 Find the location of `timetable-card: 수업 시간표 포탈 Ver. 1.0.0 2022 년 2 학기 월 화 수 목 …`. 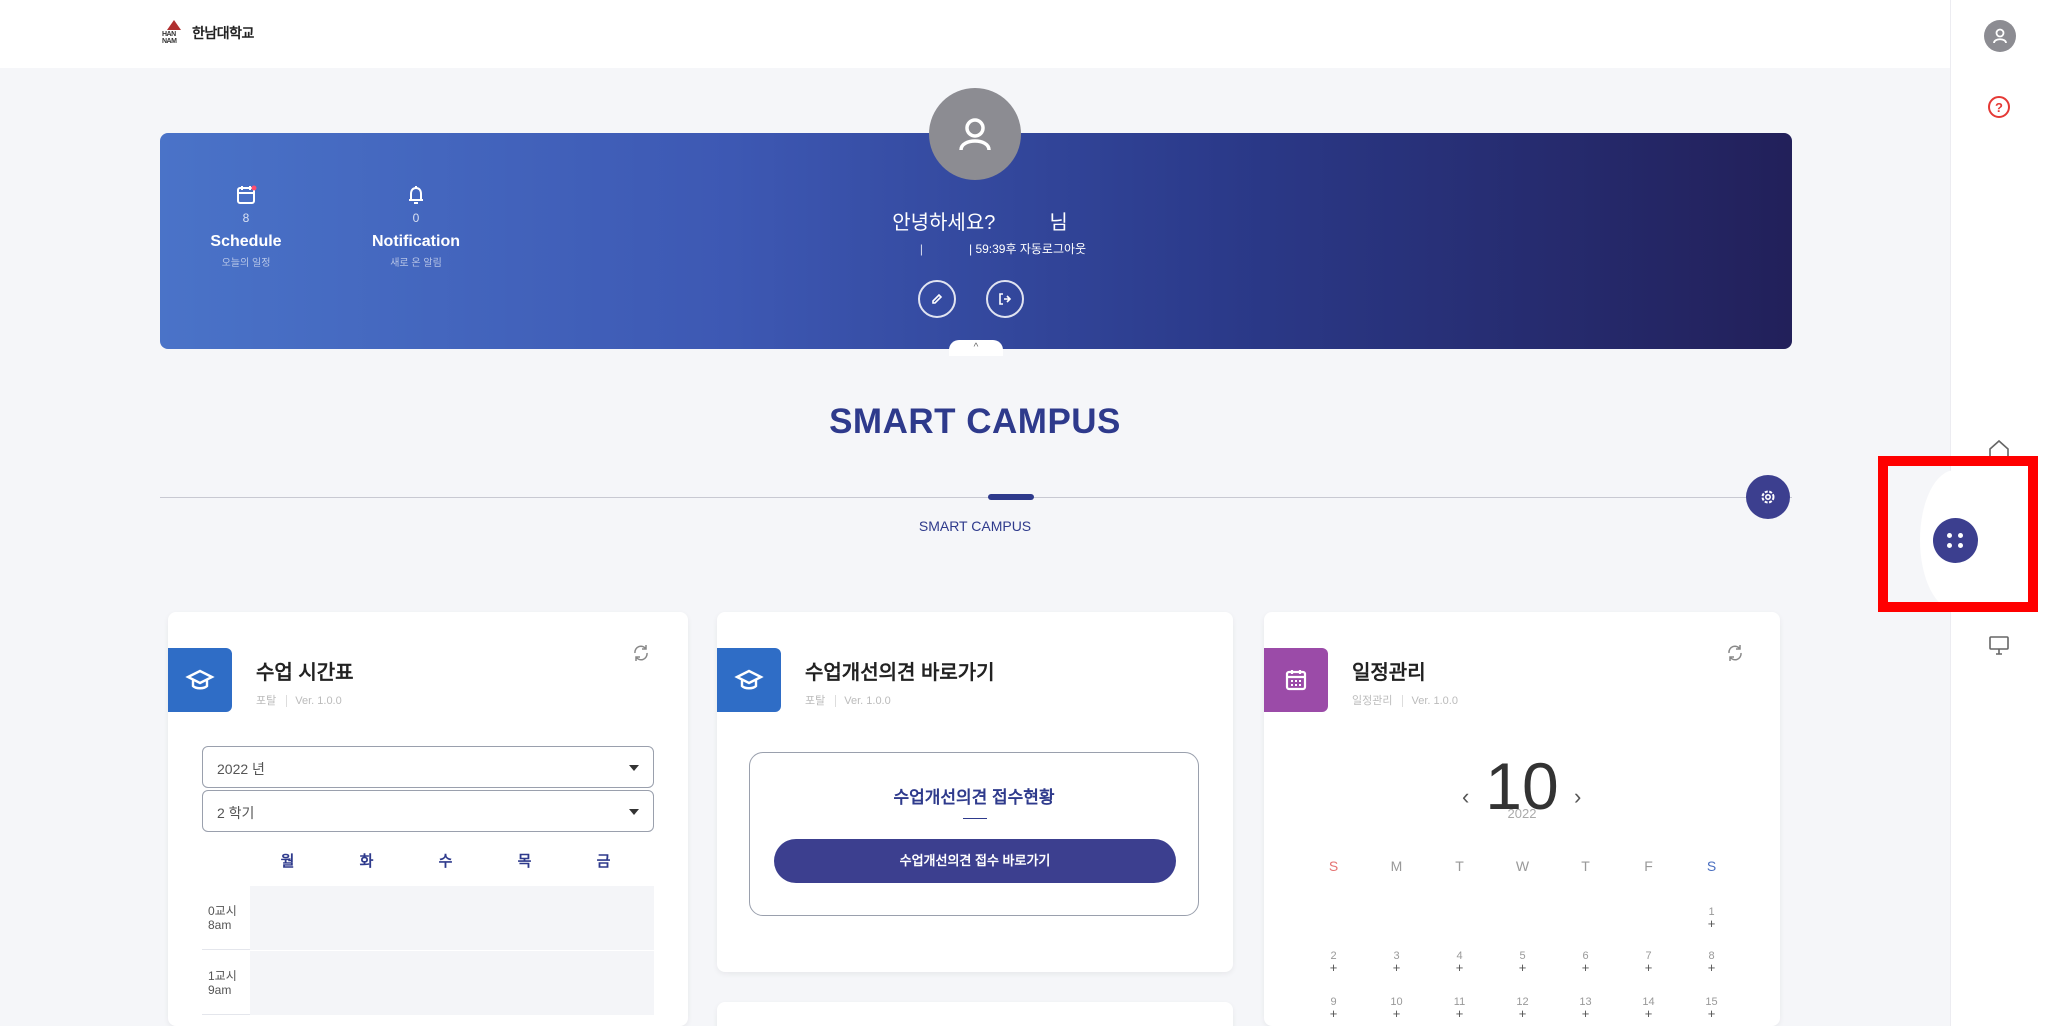

timetable-card: 수업 시간표 포탈 Ver. 1.0.0 2022 년 2 학기 월 화 수 목 … is located at coordinates (428, 819).